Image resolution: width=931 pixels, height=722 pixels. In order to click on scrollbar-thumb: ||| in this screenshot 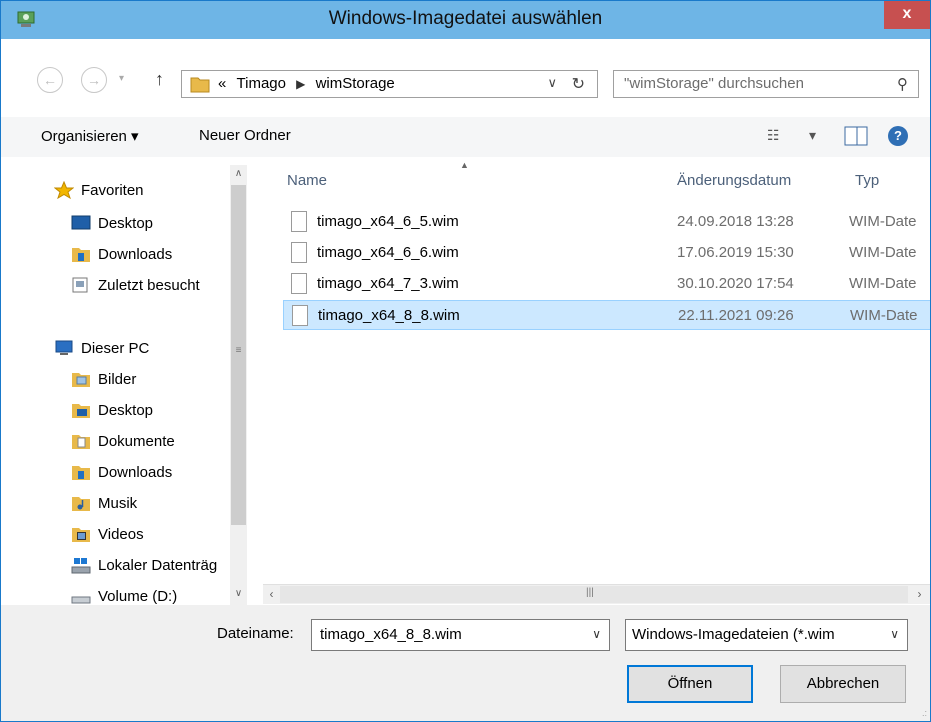, I will do `click(594, 594)`.